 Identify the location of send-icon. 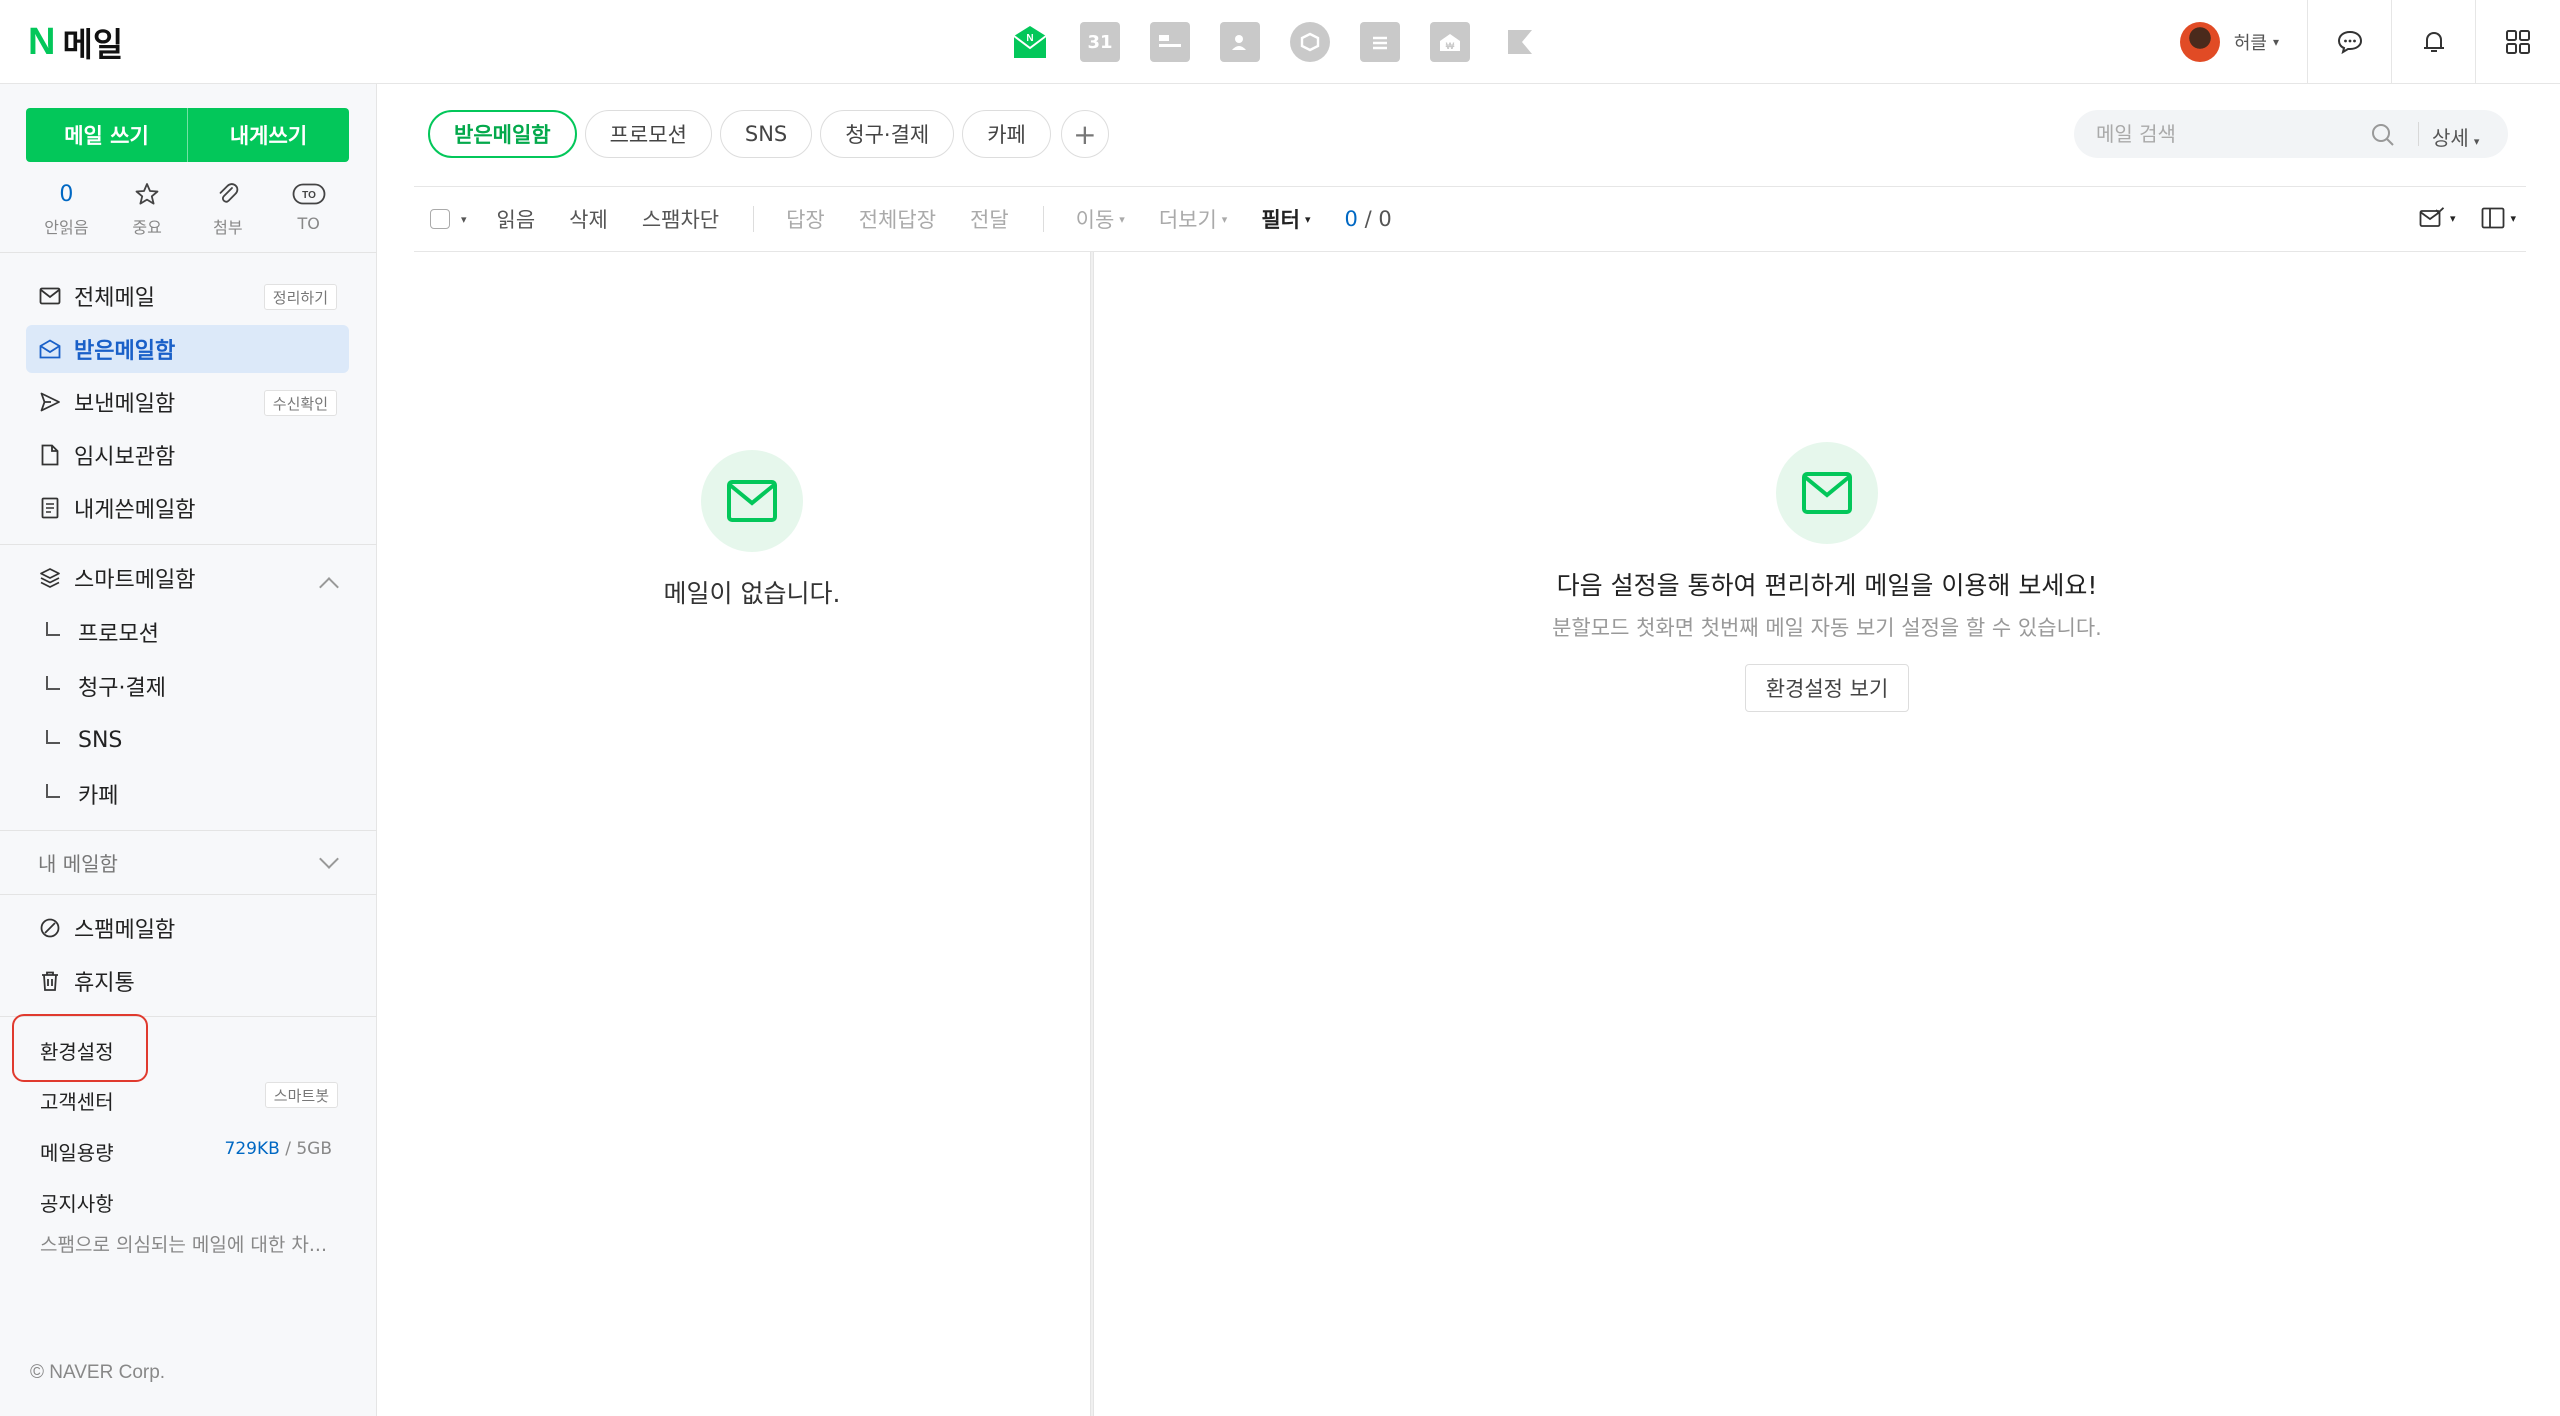
(50, 402).